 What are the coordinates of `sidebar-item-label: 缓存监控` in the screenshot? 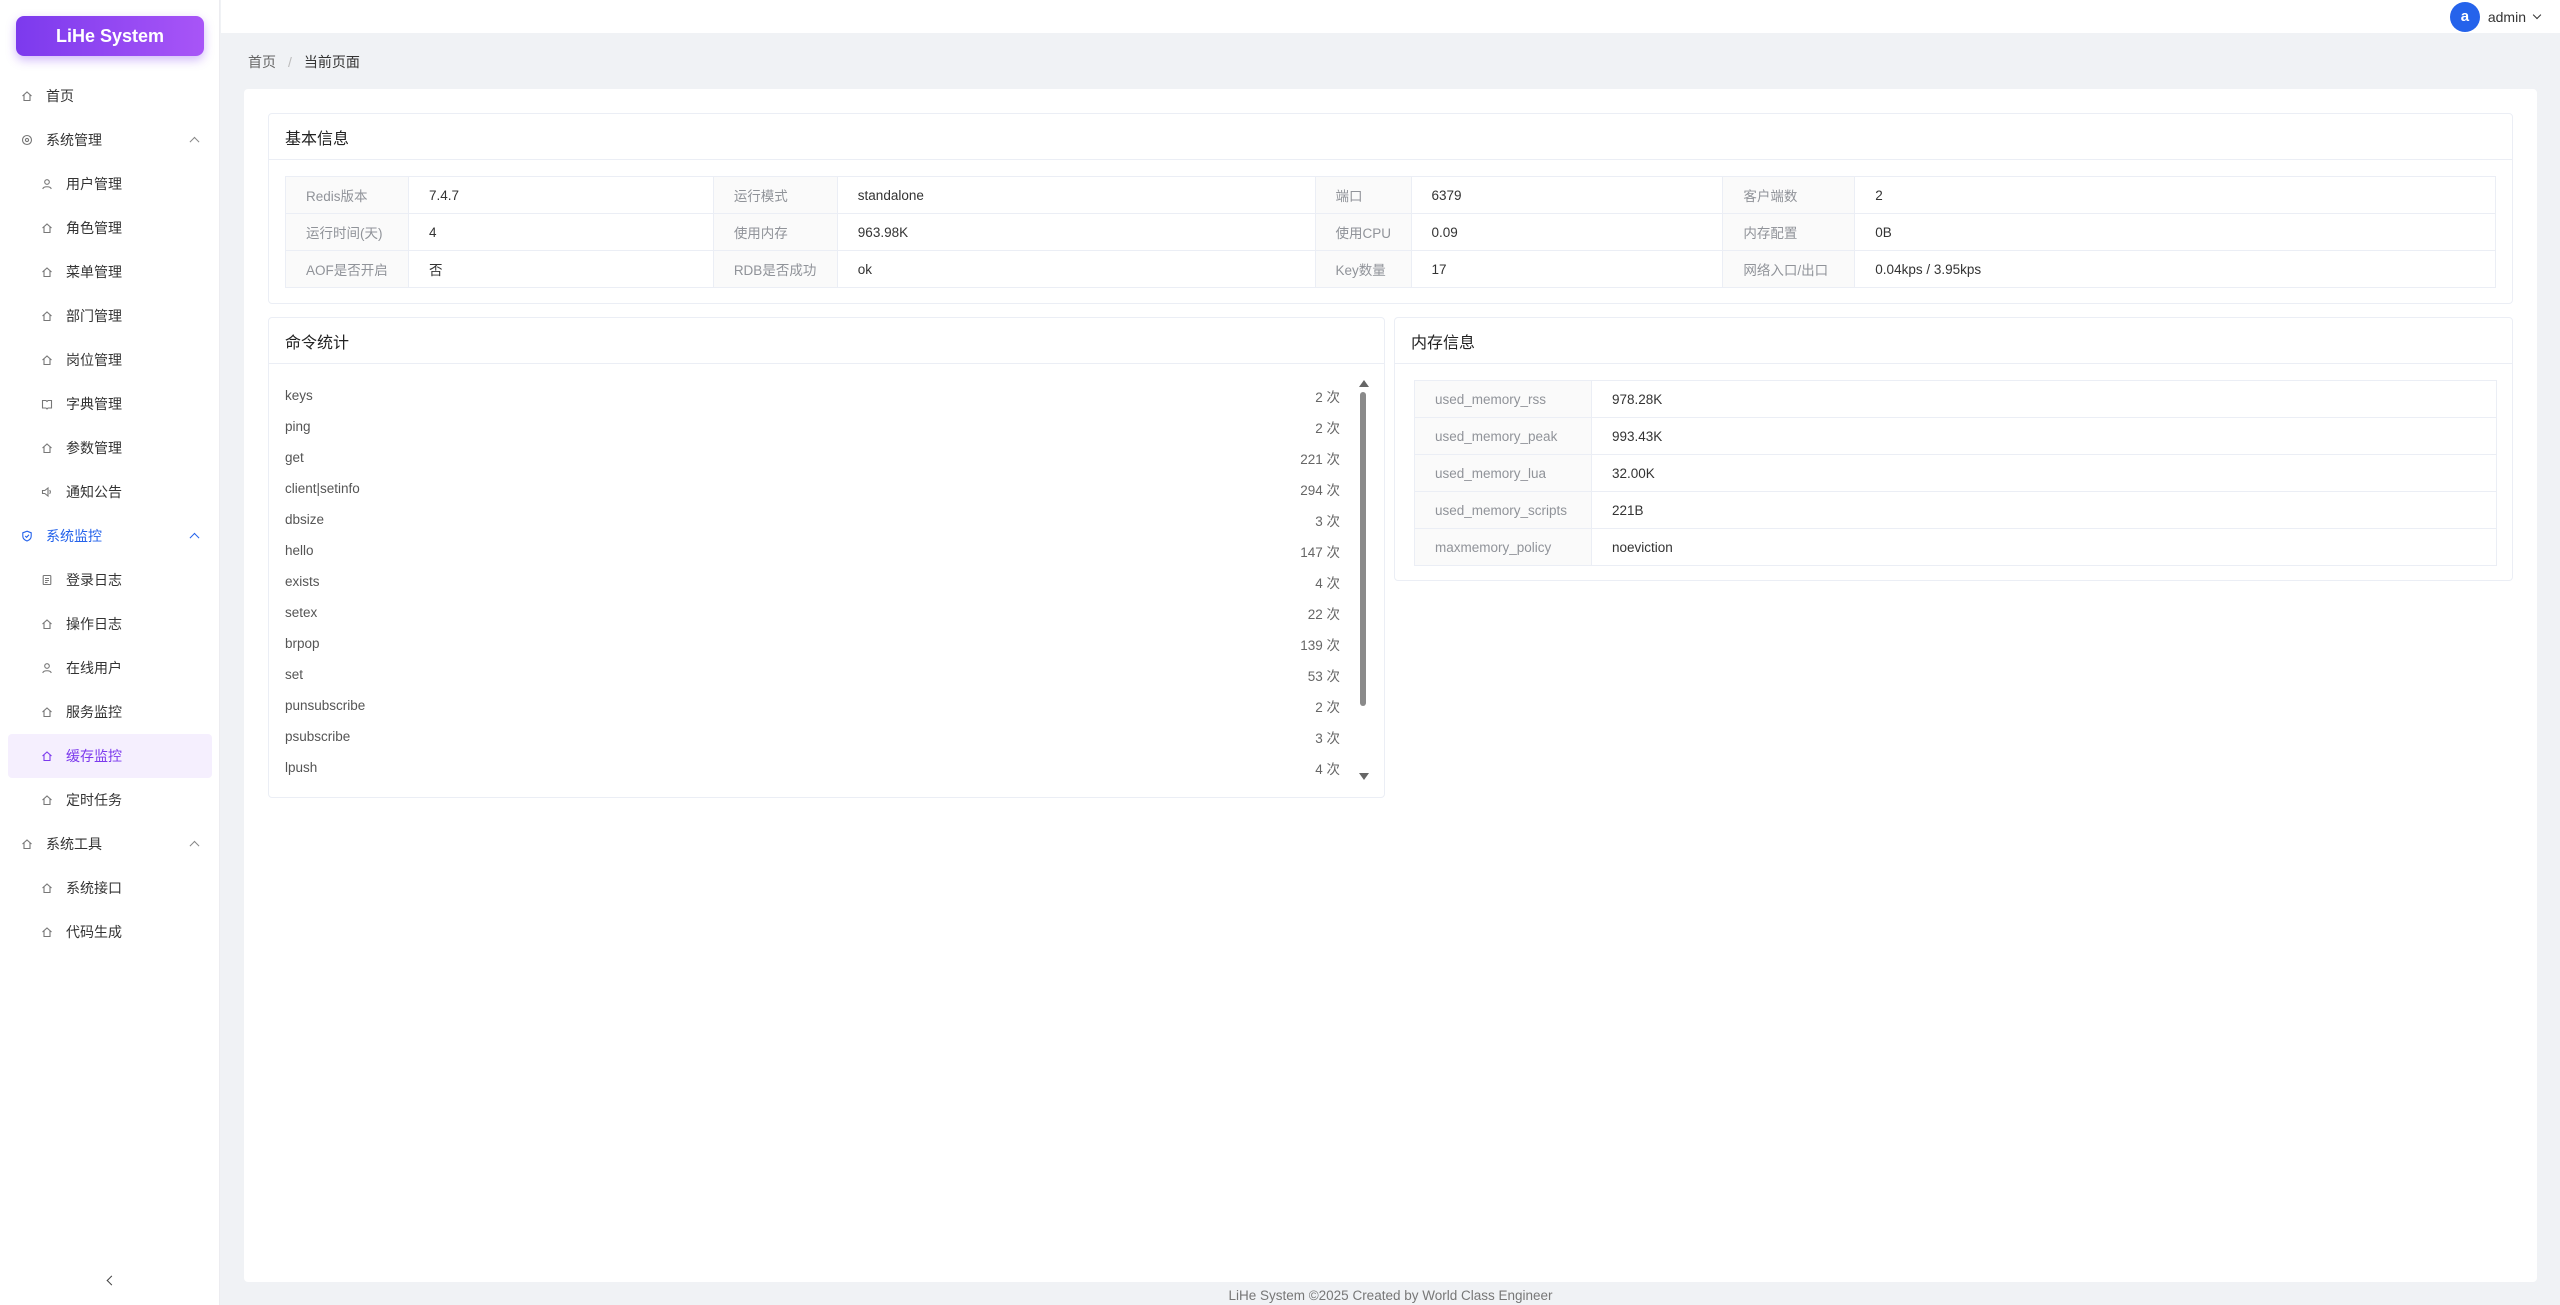 It's located at (94, 756).